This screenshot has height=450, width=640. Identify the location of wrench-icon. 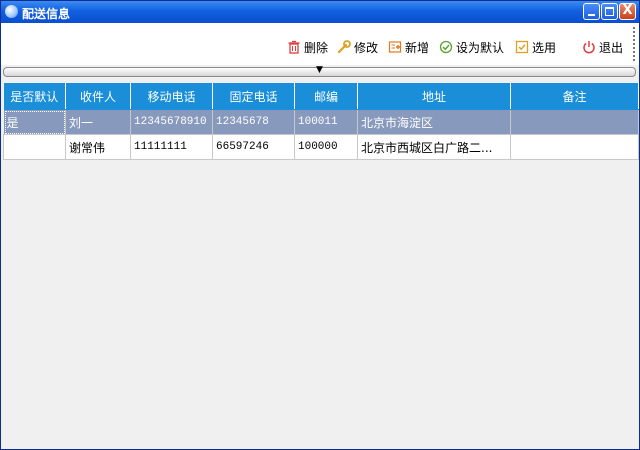
(344, 47).